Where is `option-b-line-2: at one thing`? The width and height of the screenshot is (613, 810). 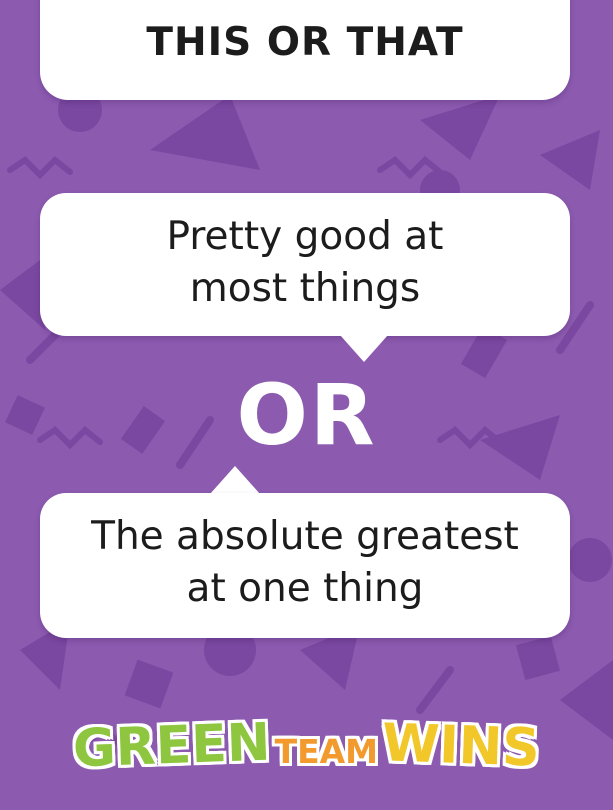
option-b-line-2: at one thing is located at coordinates (305, 588).